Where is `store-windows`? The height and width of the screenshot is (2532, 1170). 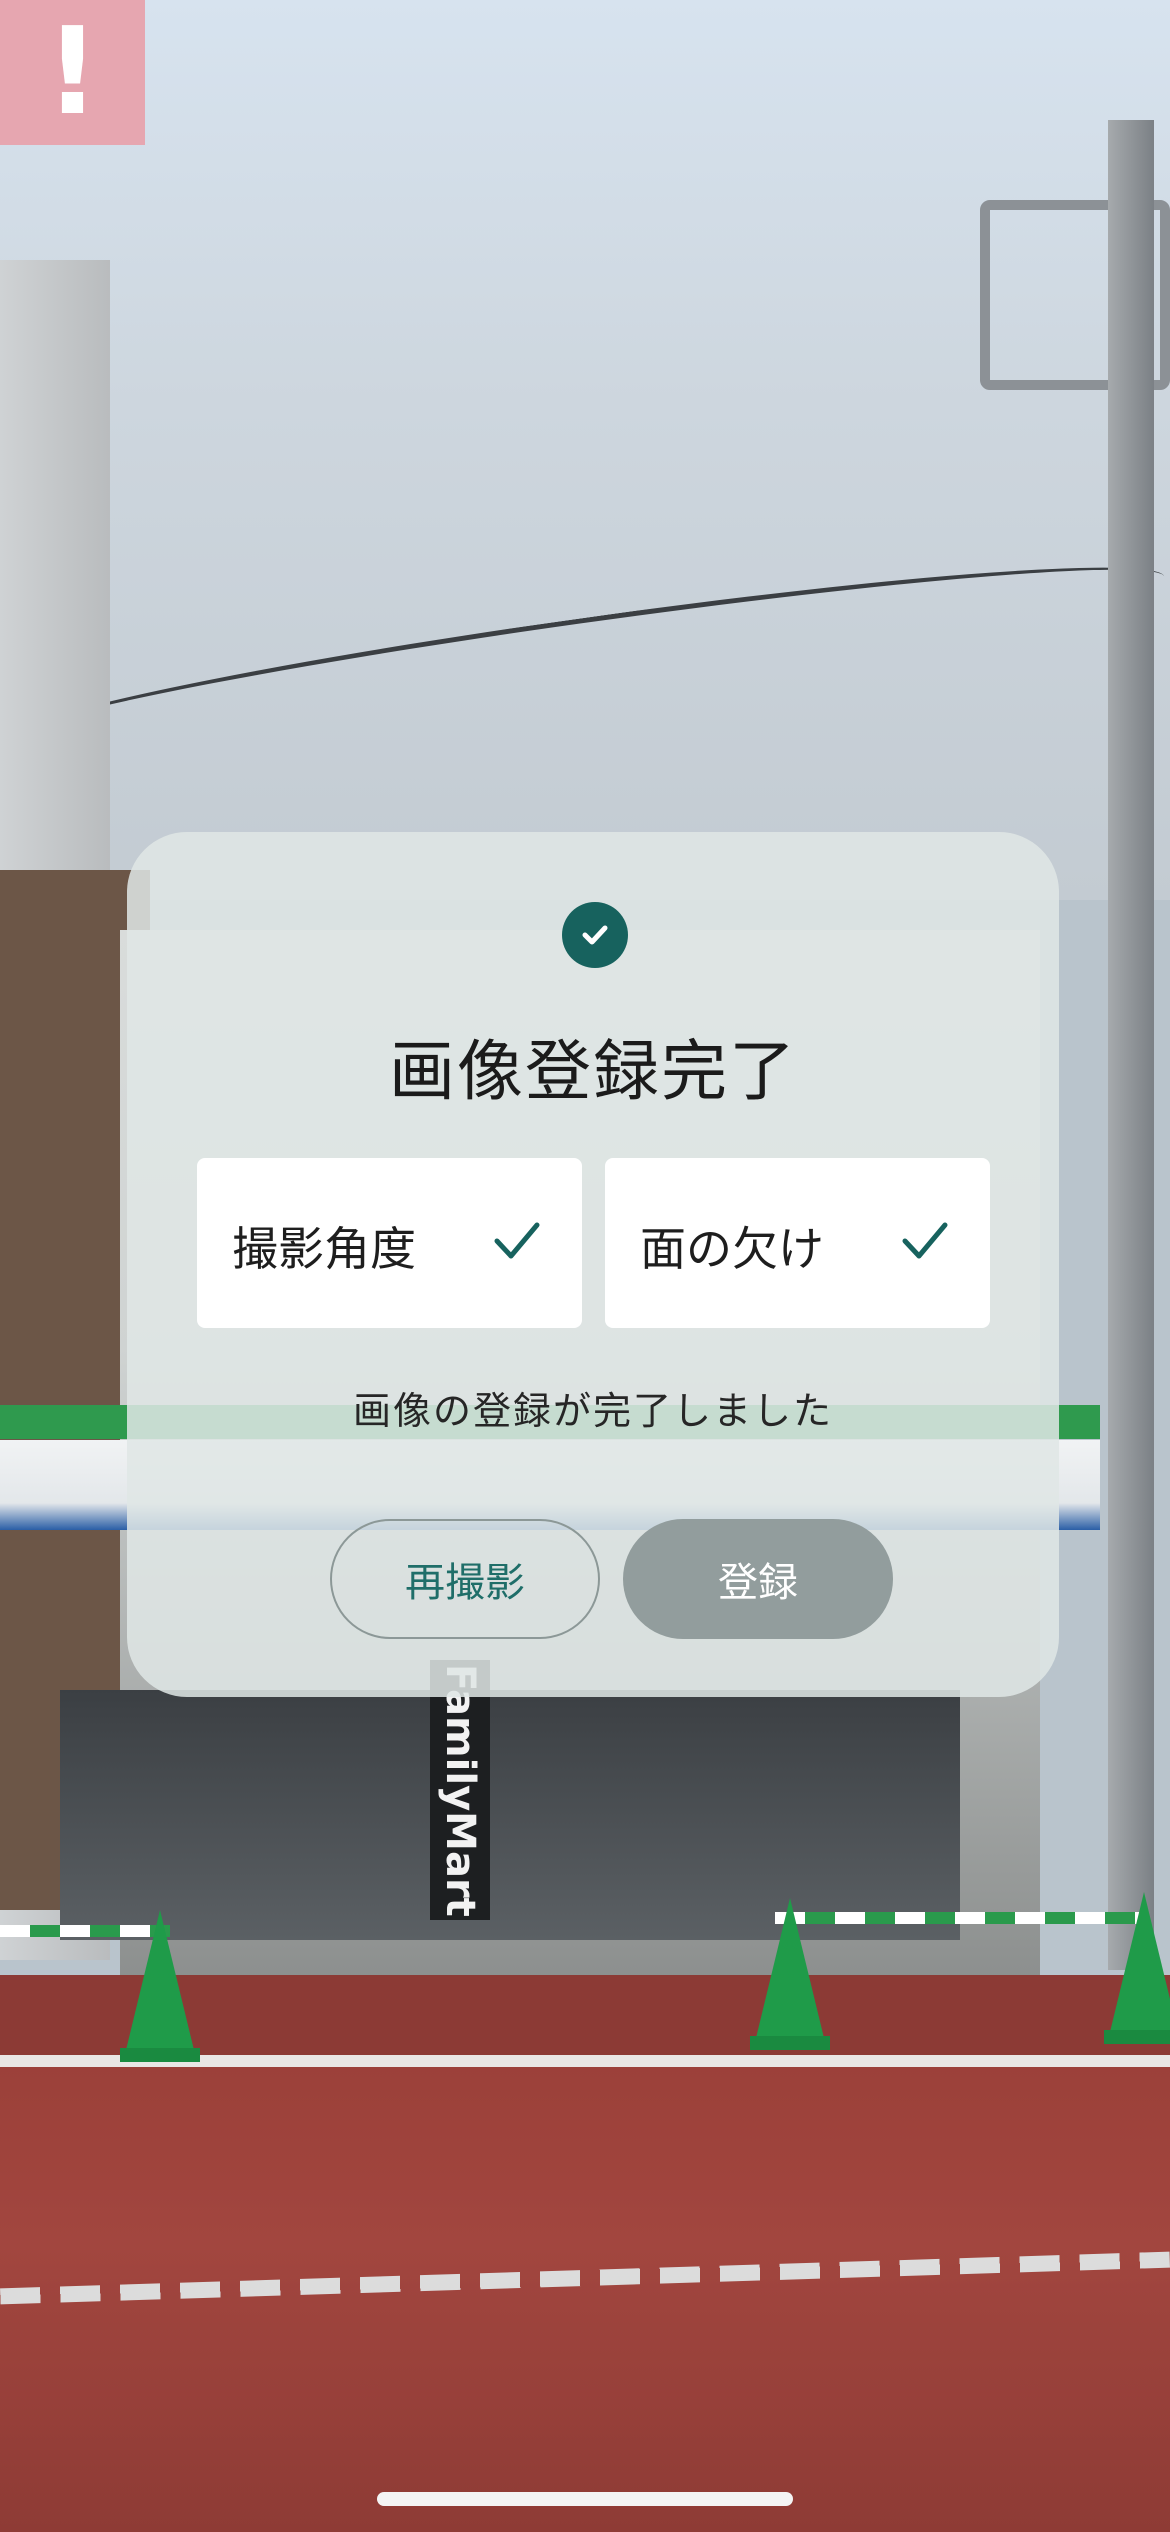
store-windows is located at coordinates (510, 1815).